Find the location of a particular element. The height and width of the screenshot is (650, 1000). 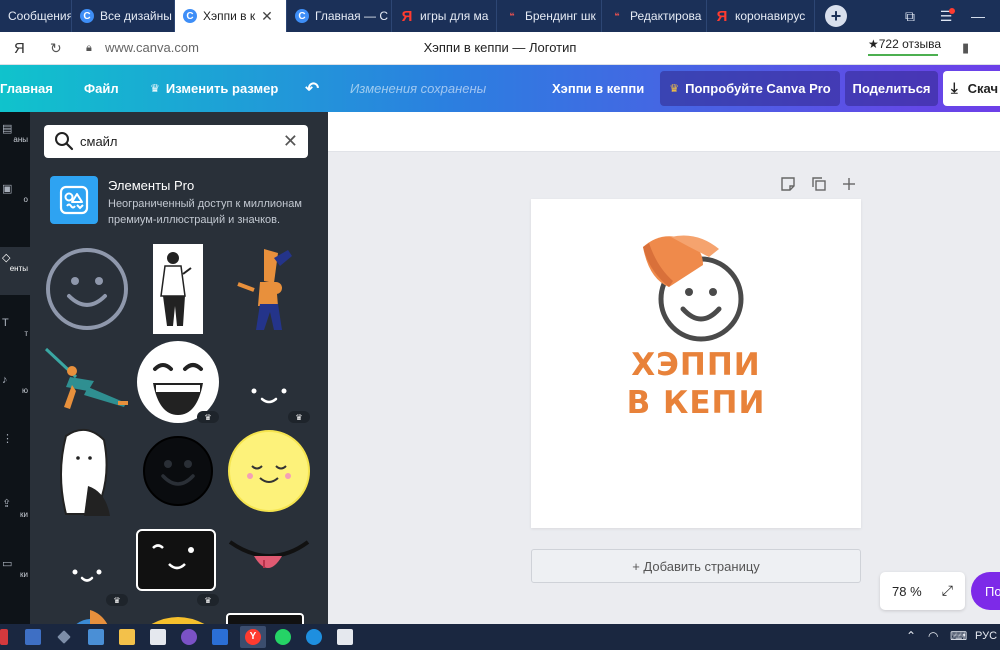

resize-button: ♛ Изменить размер is located at coordinates (214, 88).